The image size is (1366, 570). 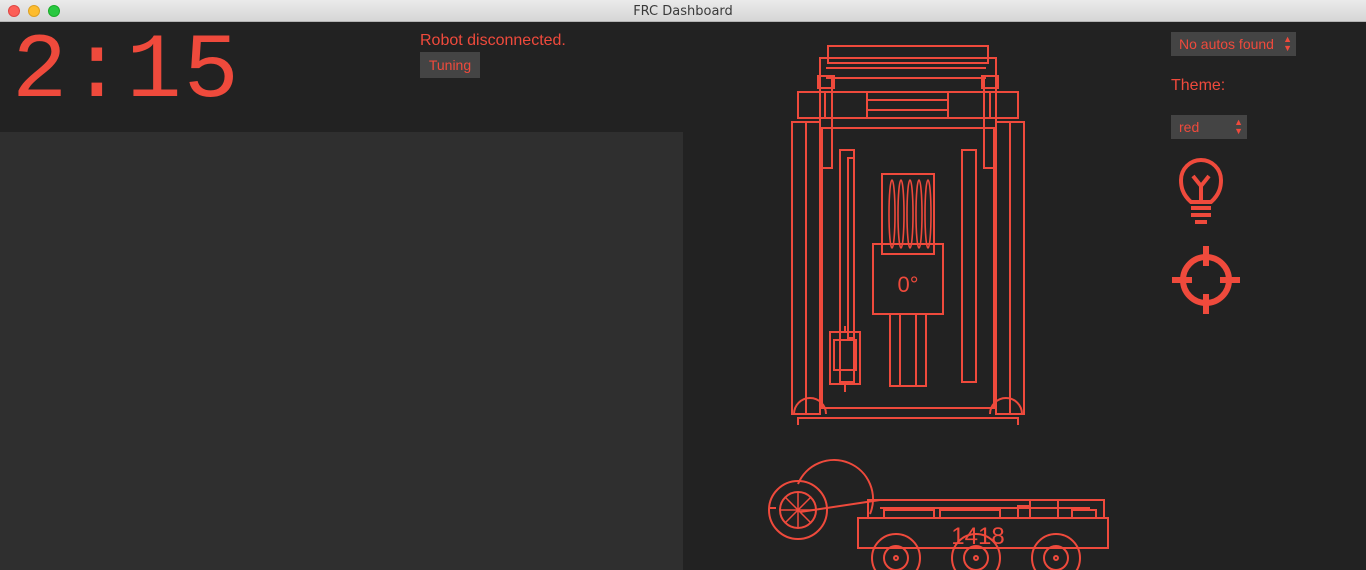 What do you see at coordinates (683, 11) in the screenshot?
I see `window-title: FRC Dashboard` at bounding box center [683, 11].